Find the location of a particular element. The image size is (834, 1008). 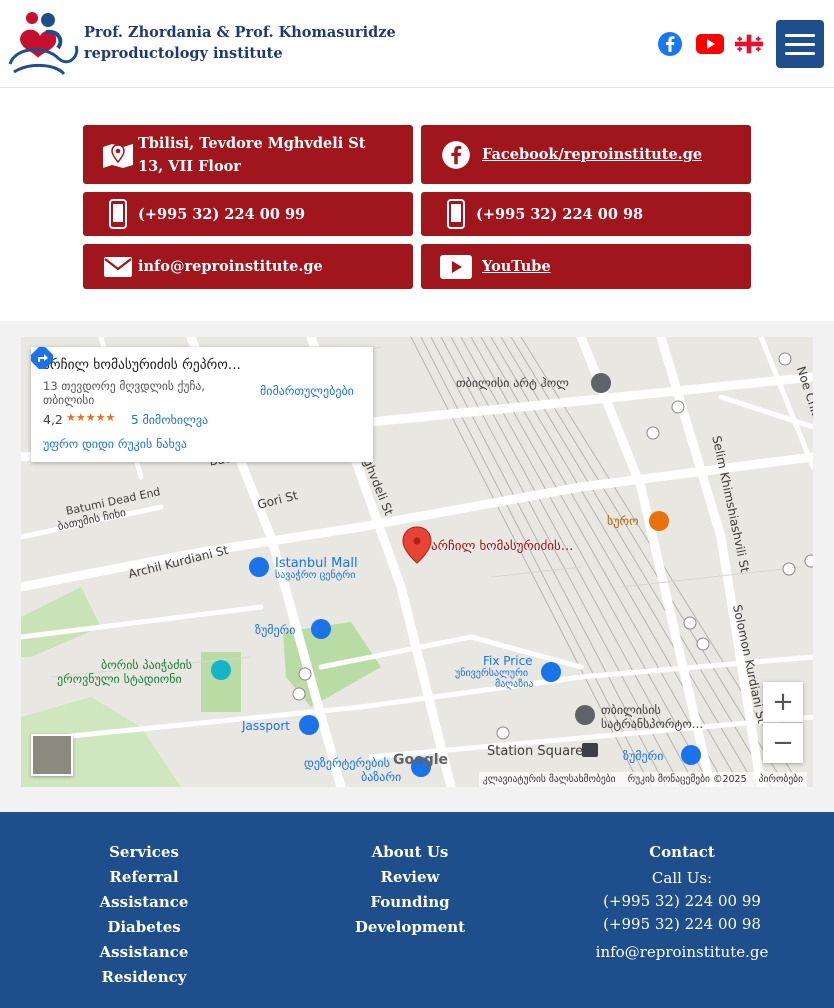

hamburger-menu-button is located at coordinates (800, 44).